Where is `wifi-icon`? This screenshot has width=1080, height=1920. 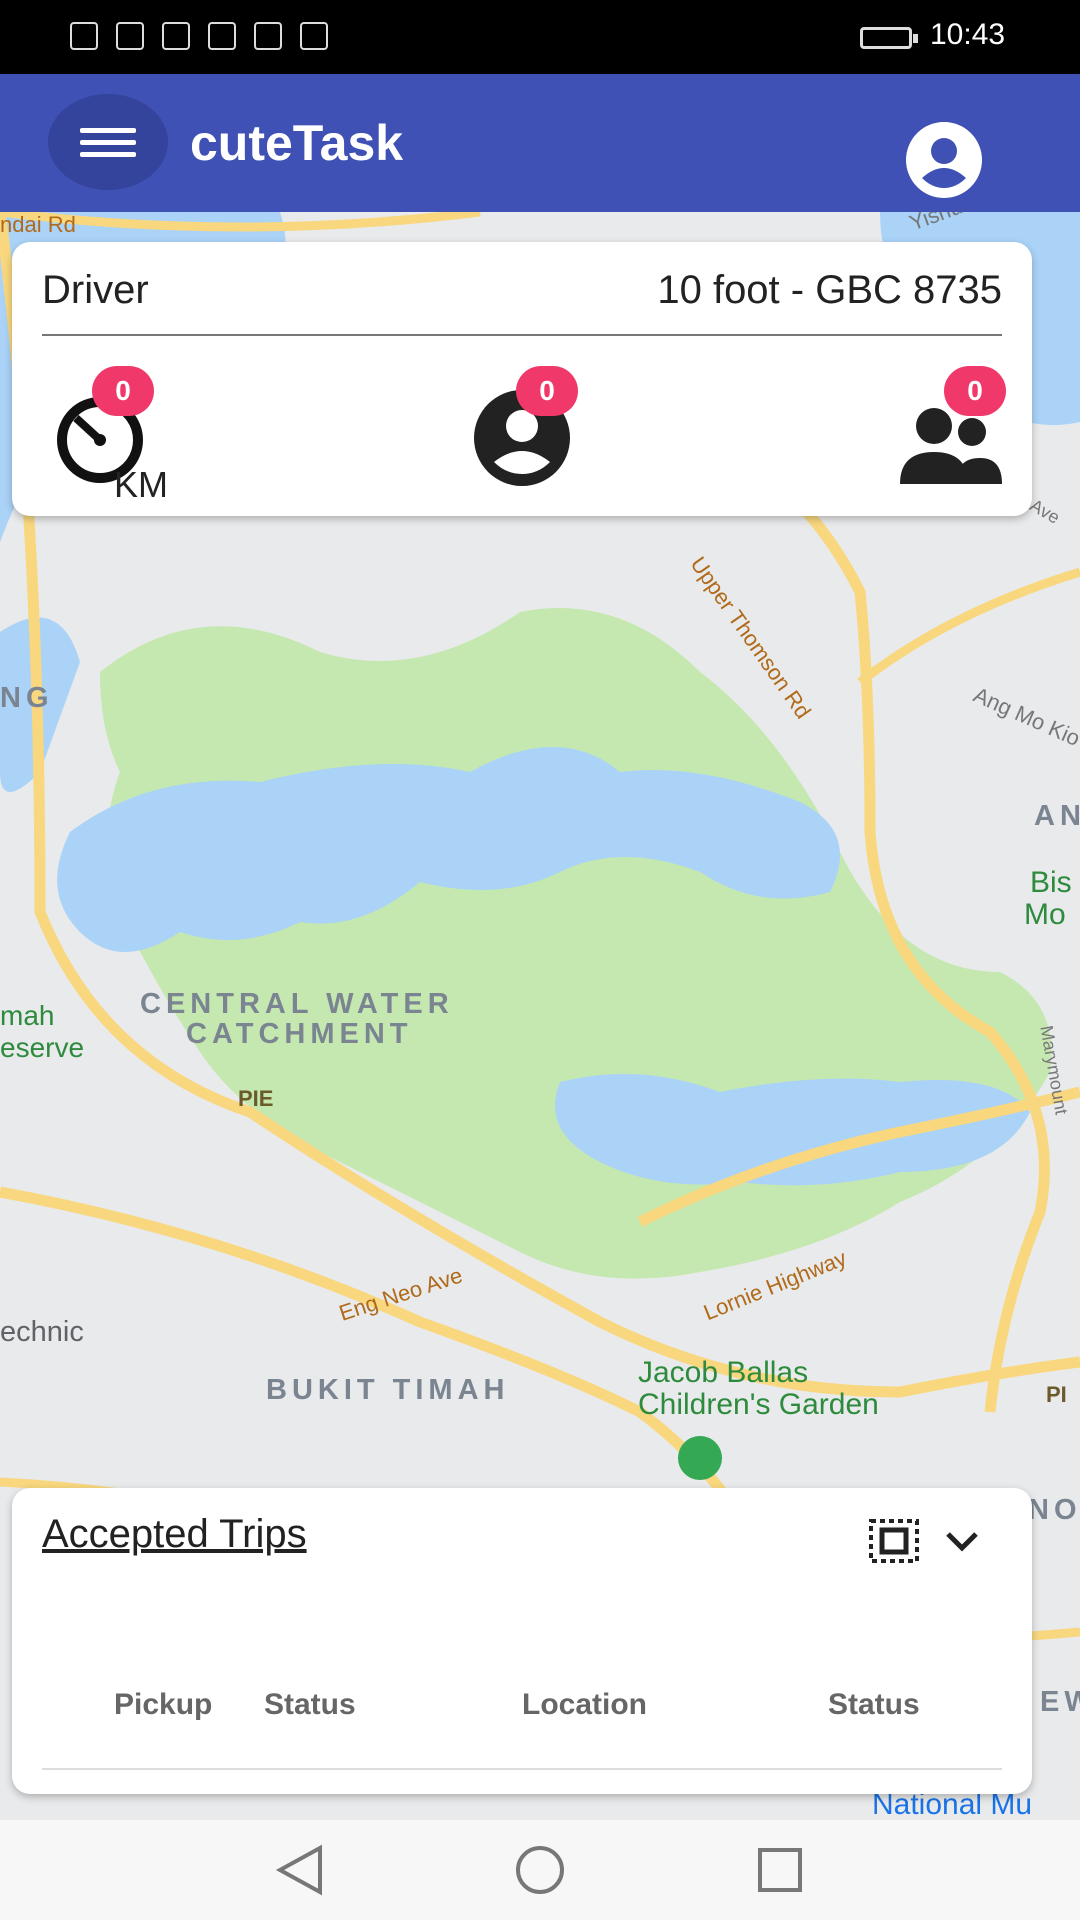
wifi-icon is located at coordinates (130, 36).